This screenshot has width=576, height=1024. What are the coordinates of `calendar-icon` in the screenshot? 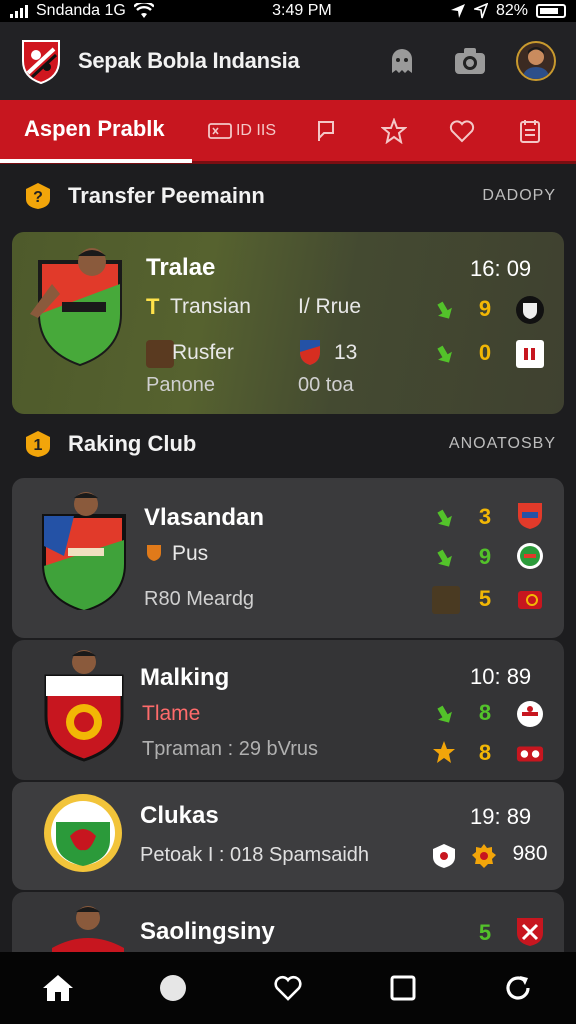 It's located at (530, 131).